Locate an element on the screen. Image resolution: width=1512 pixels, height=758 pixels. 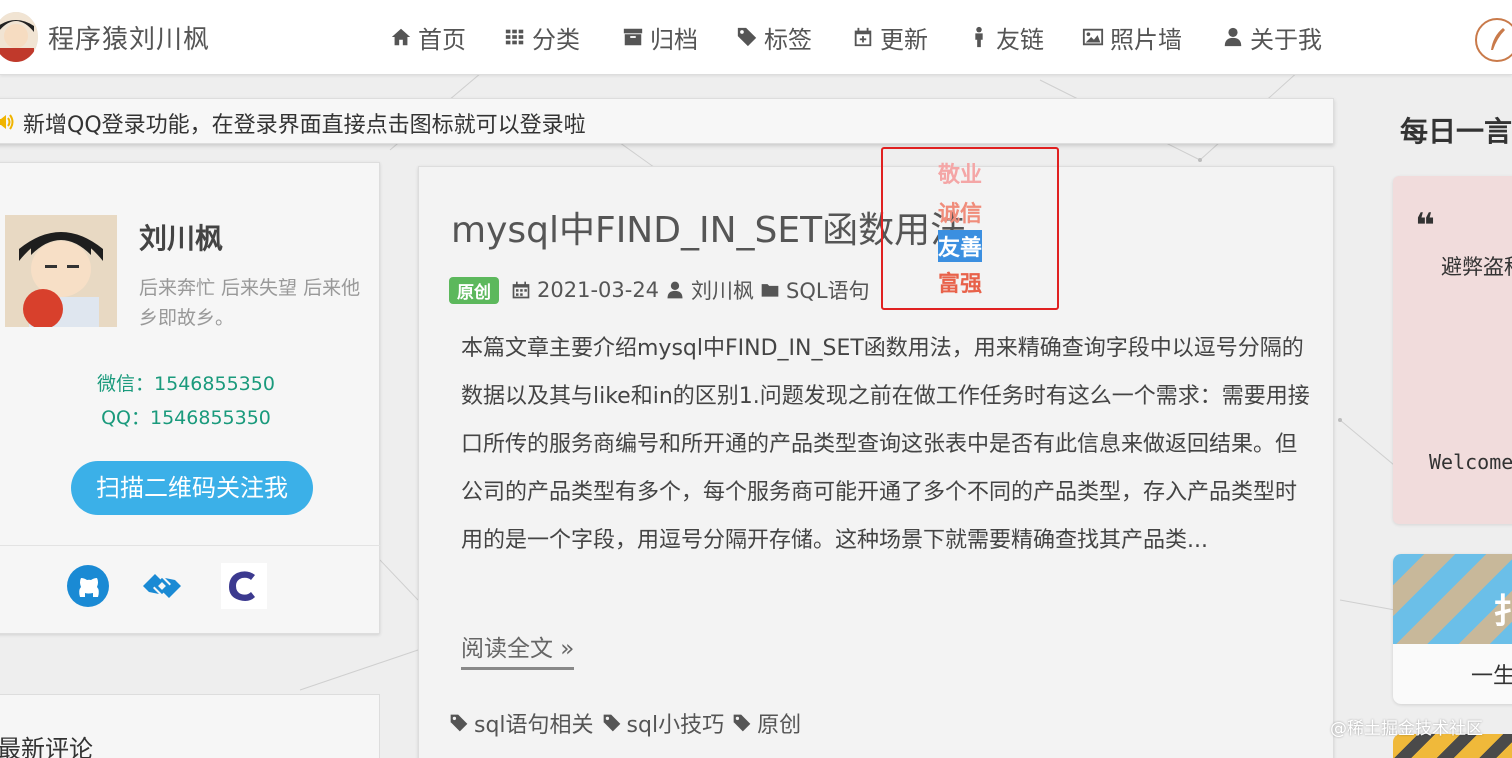
wechat-contact: 微信：1546855350 is located at coordinates (186, 384).